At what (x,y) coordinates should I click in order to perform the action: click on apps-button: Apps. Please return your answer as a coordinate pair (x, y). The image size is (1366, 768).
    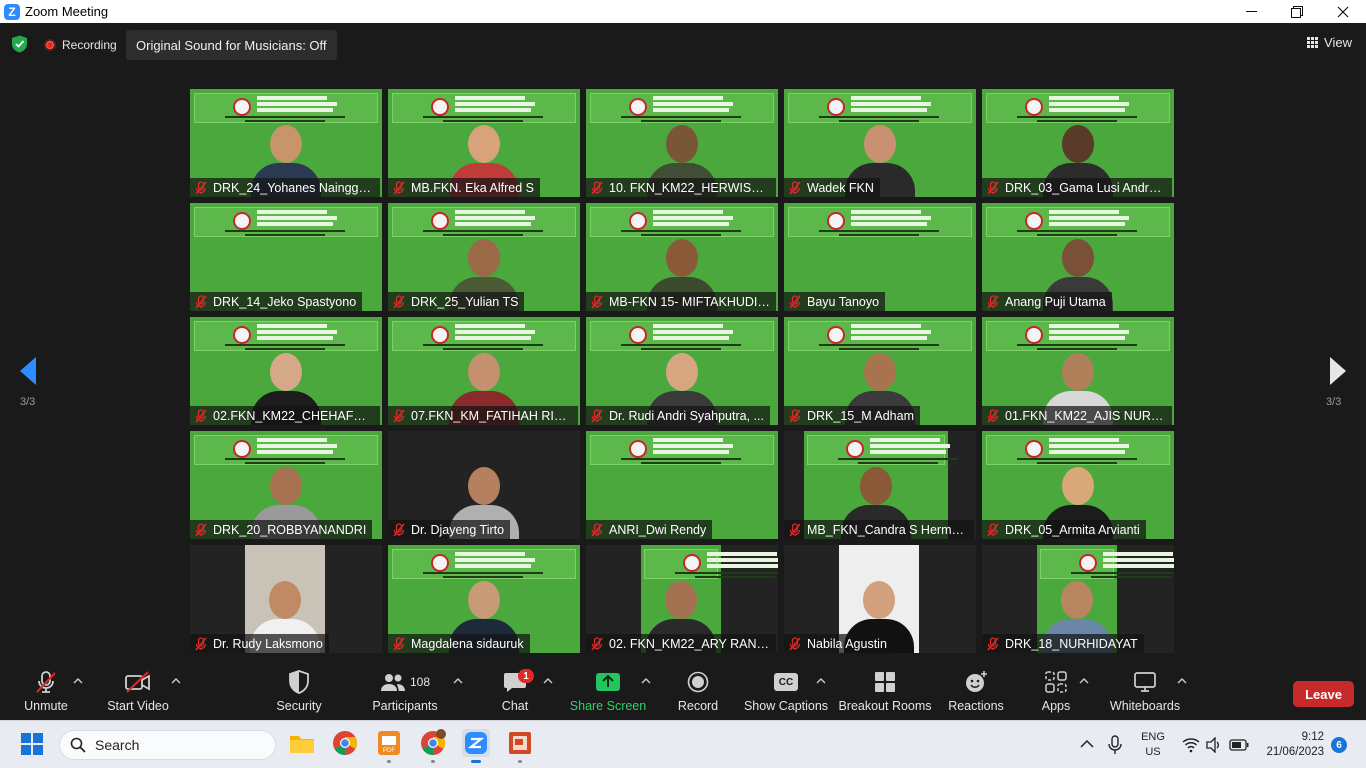
    Looking at the image, I should click on (1056, 692).